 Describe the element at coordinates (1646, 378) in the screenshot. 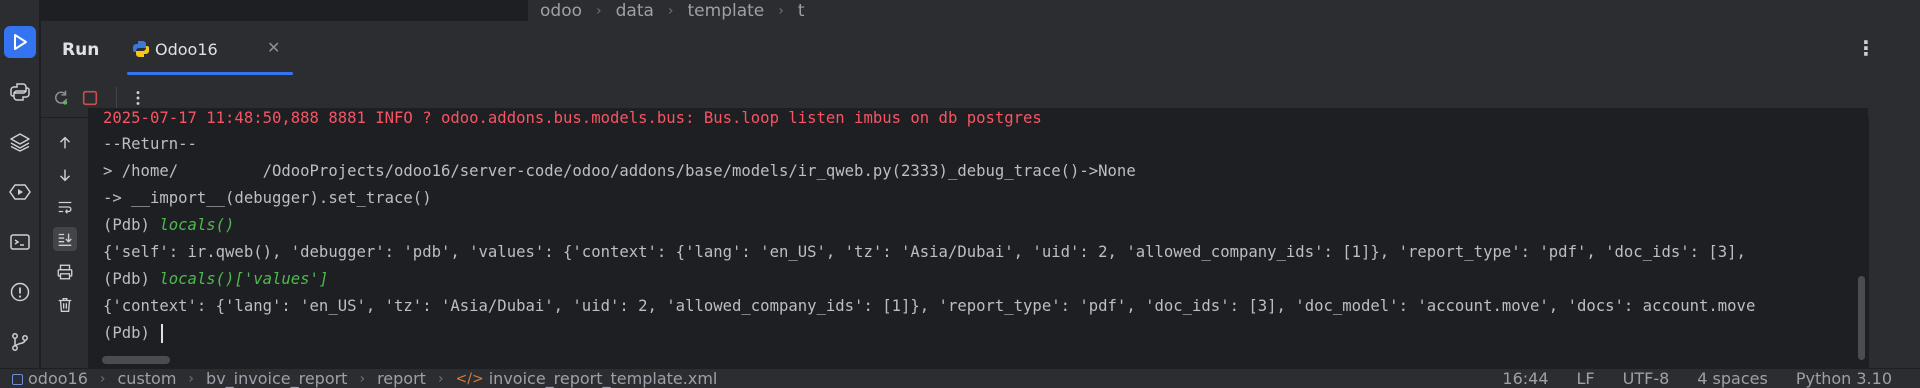

I see `file-encoding: UTF-8` at that location.